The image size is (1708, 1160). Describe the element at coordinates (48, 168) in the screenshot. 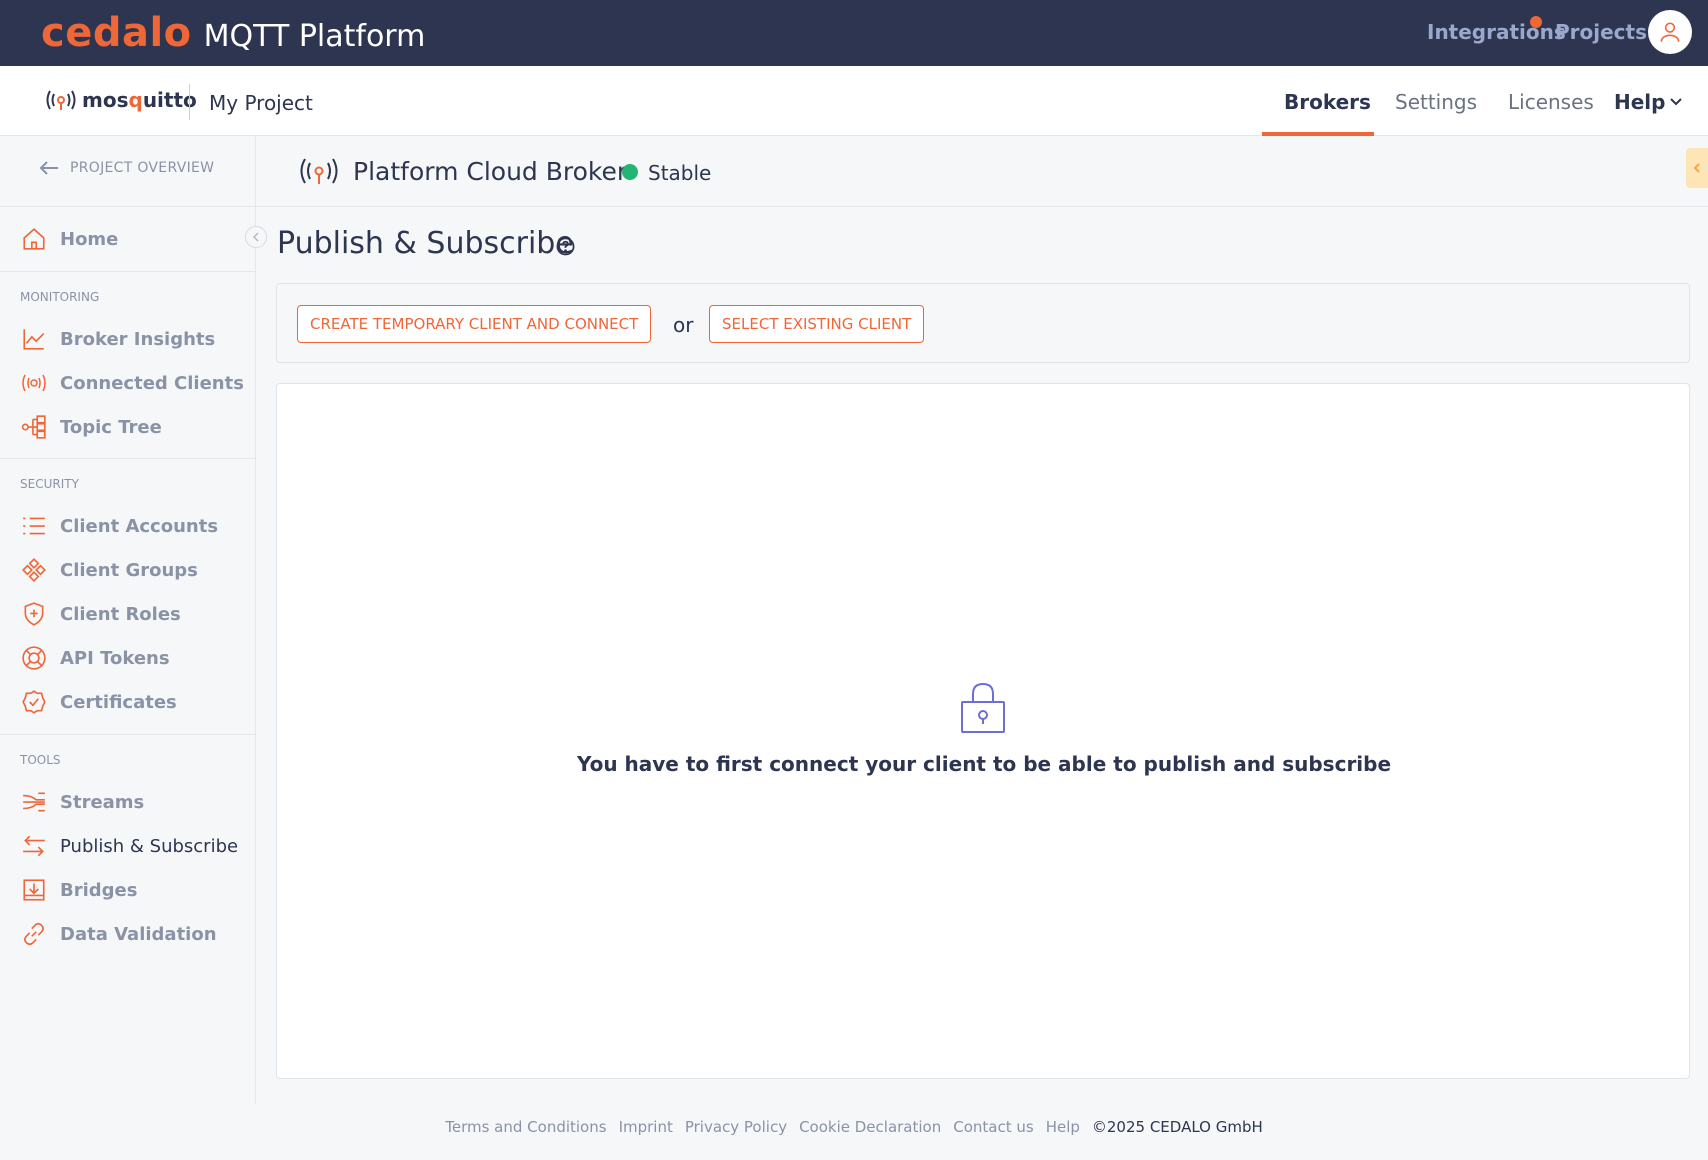

I see `arrow-left-icon` at that location.